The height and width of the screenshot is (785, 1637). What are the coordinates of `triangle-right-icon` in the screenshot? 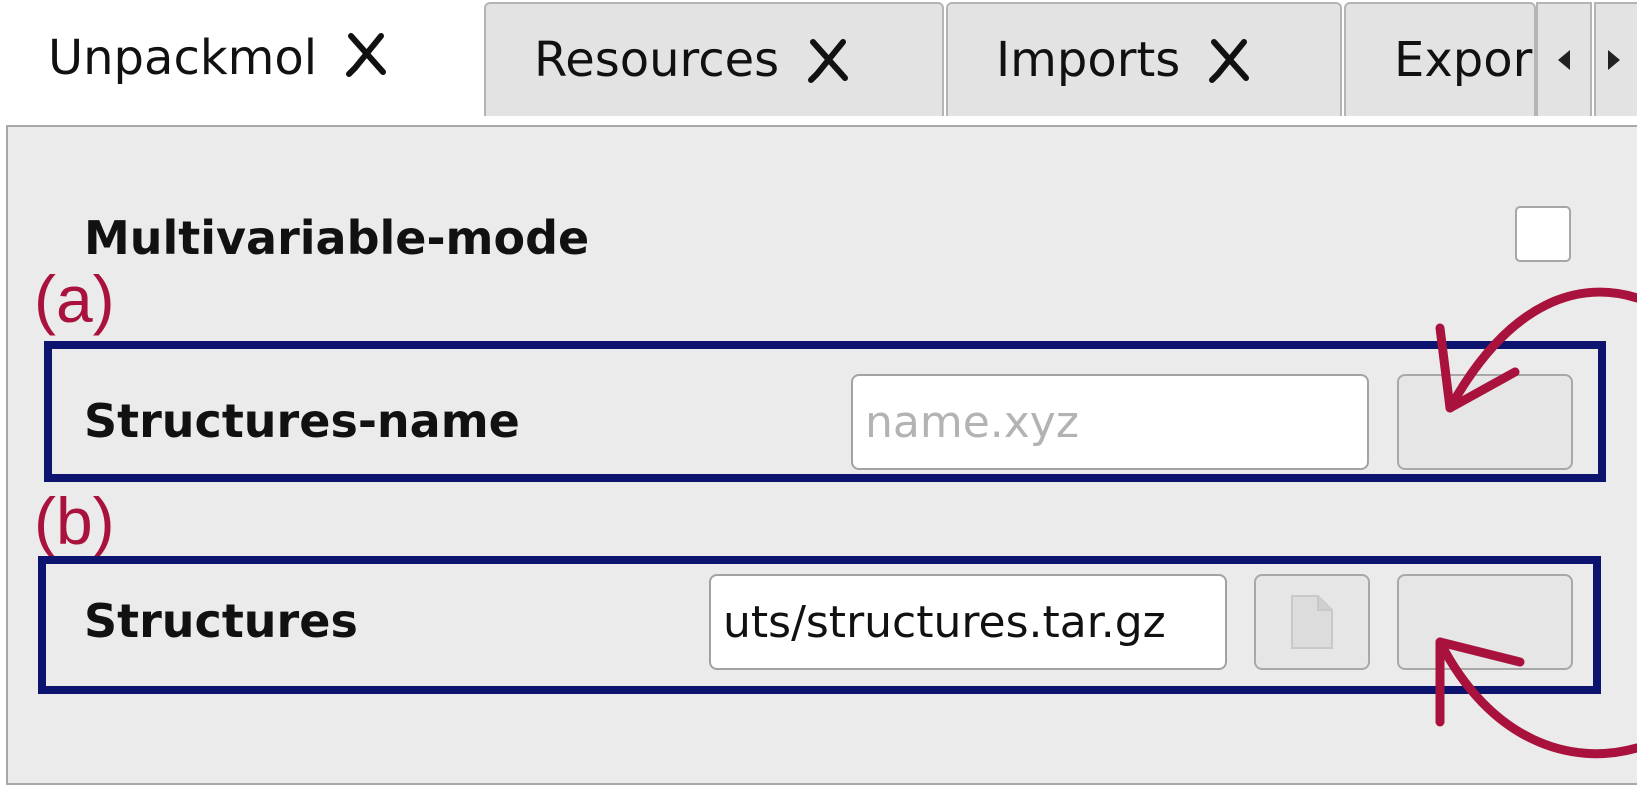 It's located at (1614, 60).